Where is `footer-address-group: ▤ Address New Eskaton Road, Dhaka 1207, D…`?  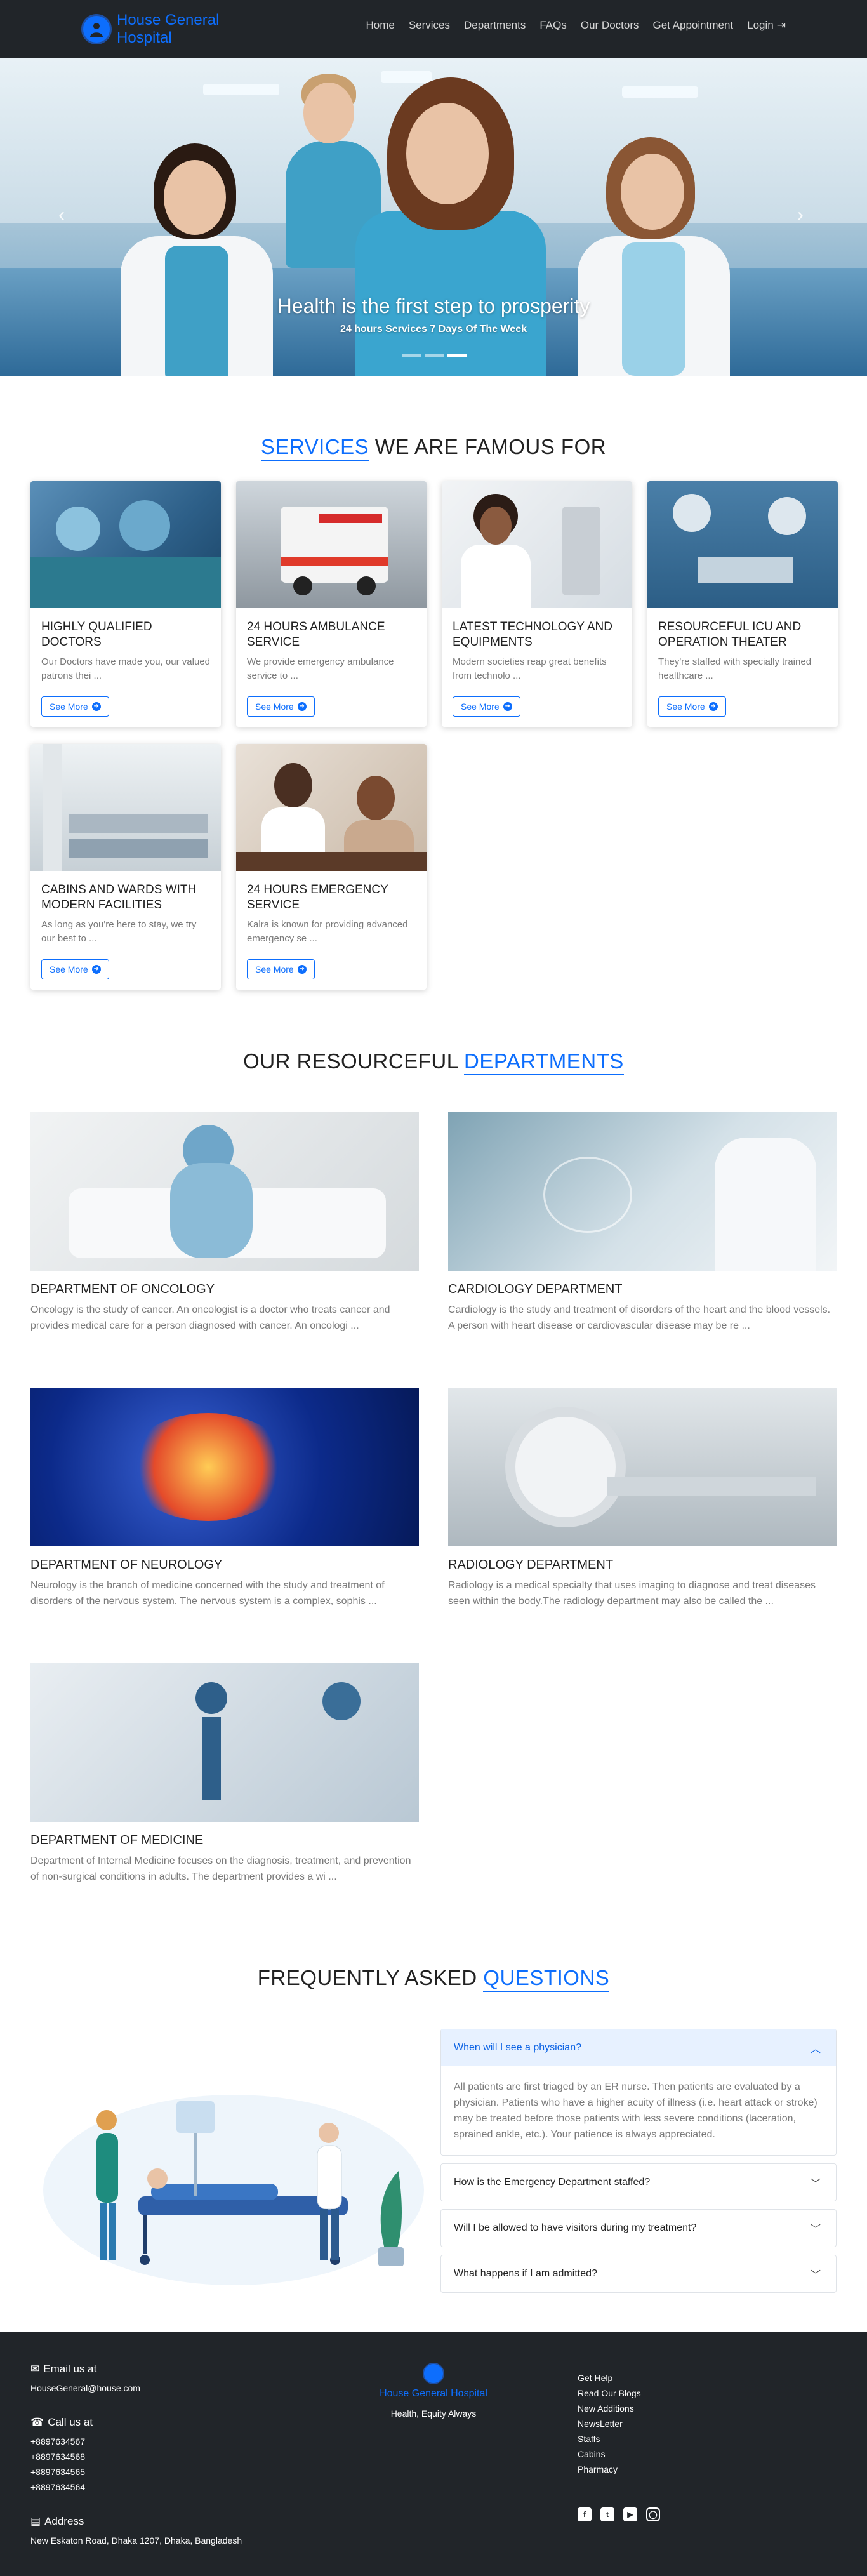
footer-address-group: ▤ Address New Eskaton Road, Dhaka 1207, D… is located at coordinates (163, 2531).